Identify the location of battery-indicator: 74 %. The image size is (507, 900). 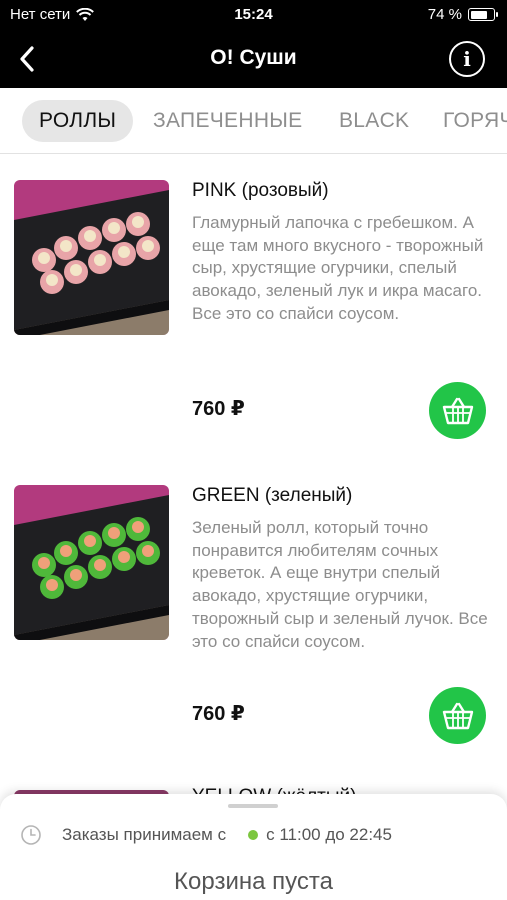
(462, 14).